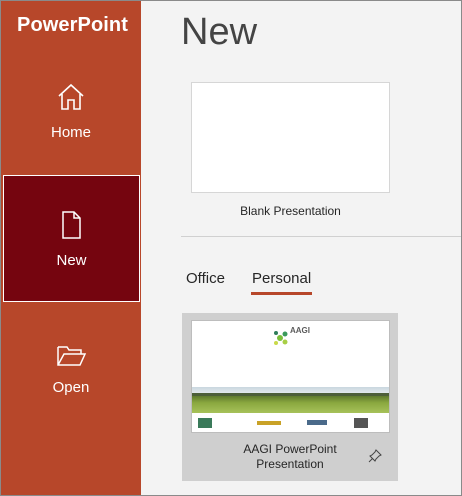  What do you see at coordinates (290, 400) in the screenshot?
I see `wheat-field-image` at bounding box center [290, 400].